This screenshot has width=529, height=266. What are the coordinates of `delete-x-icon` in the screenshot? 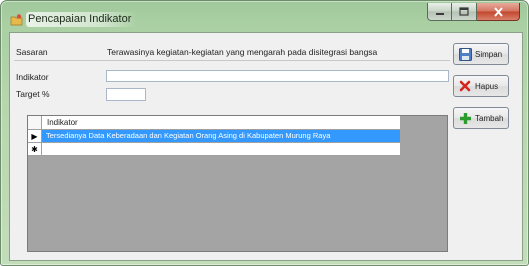 It's located at (465, 86).